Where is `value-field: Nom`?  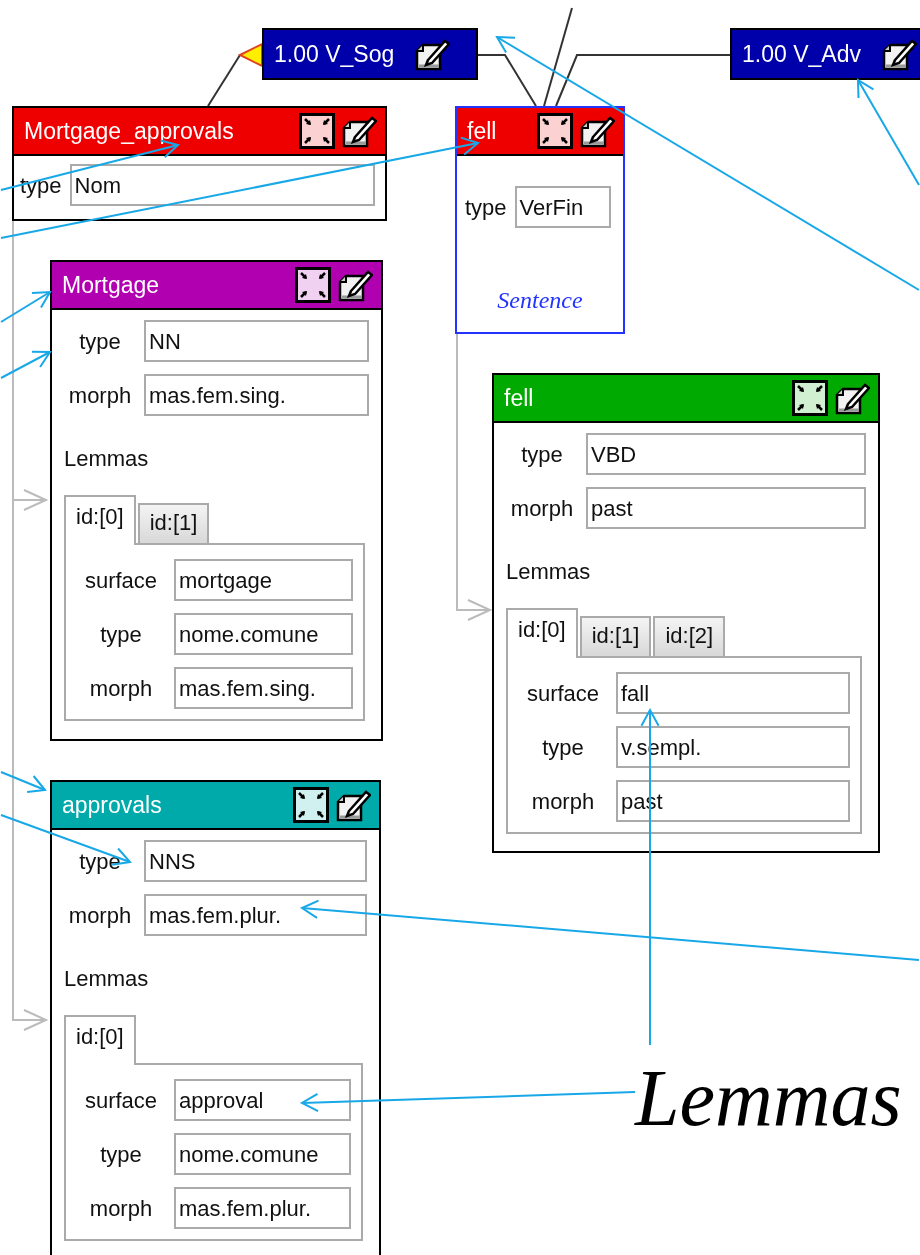 value-field: Nom is located at coordinates (222, 185).